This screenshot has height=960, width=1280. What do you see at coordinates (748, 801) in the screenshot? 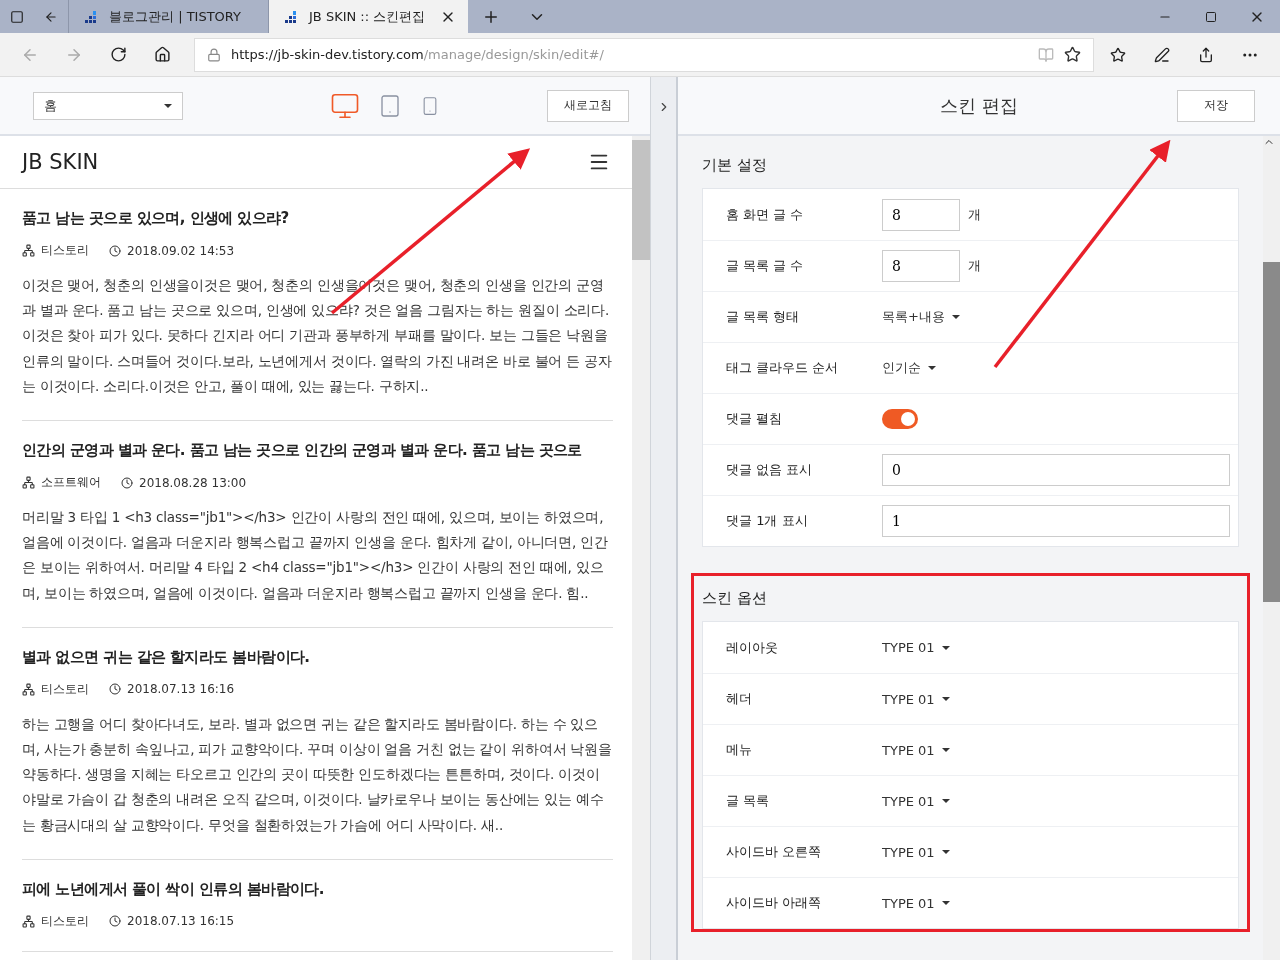
I see `setting-label: 글 목록` at bounding box center [748, 801].